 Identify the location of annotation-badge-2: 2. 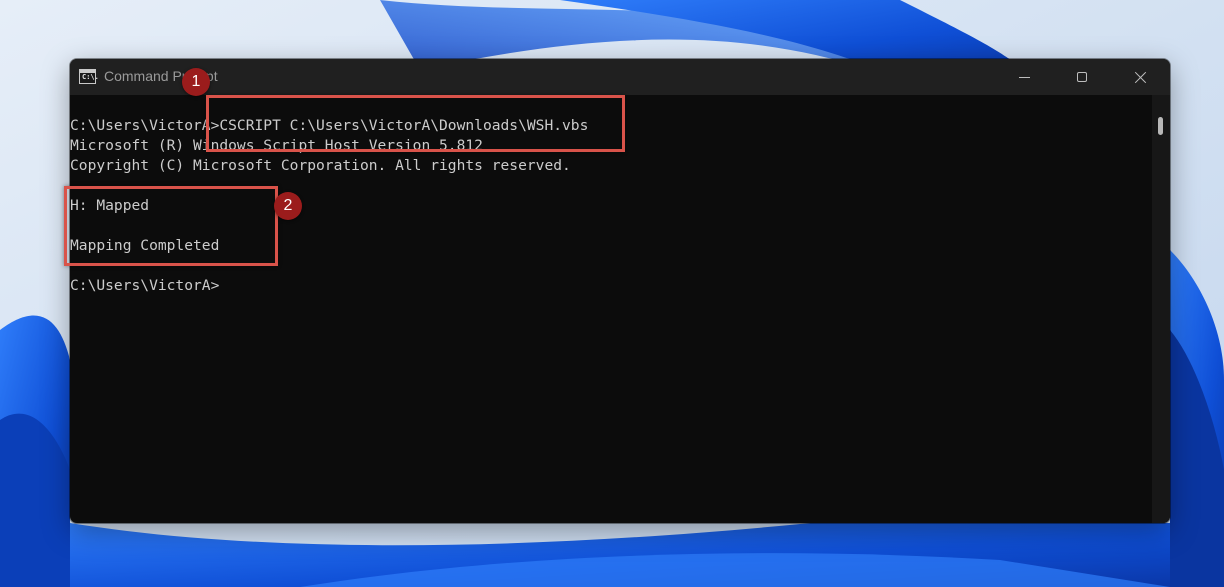
(288, 206).